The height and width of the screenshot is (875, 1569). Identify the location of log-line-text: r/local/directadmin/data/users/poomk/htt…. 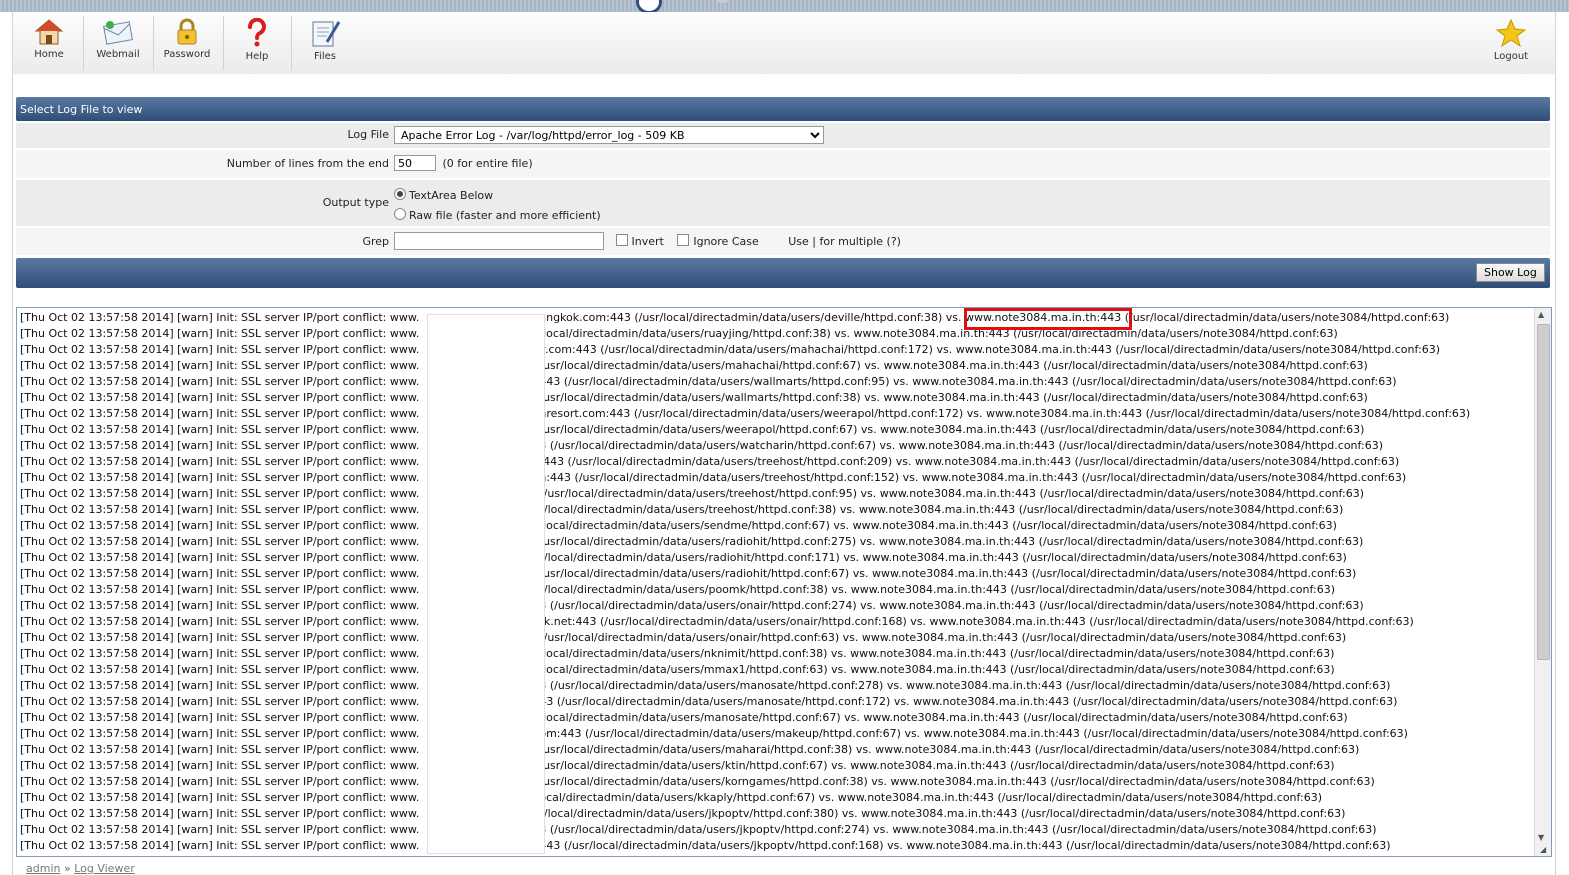
(937, 589).